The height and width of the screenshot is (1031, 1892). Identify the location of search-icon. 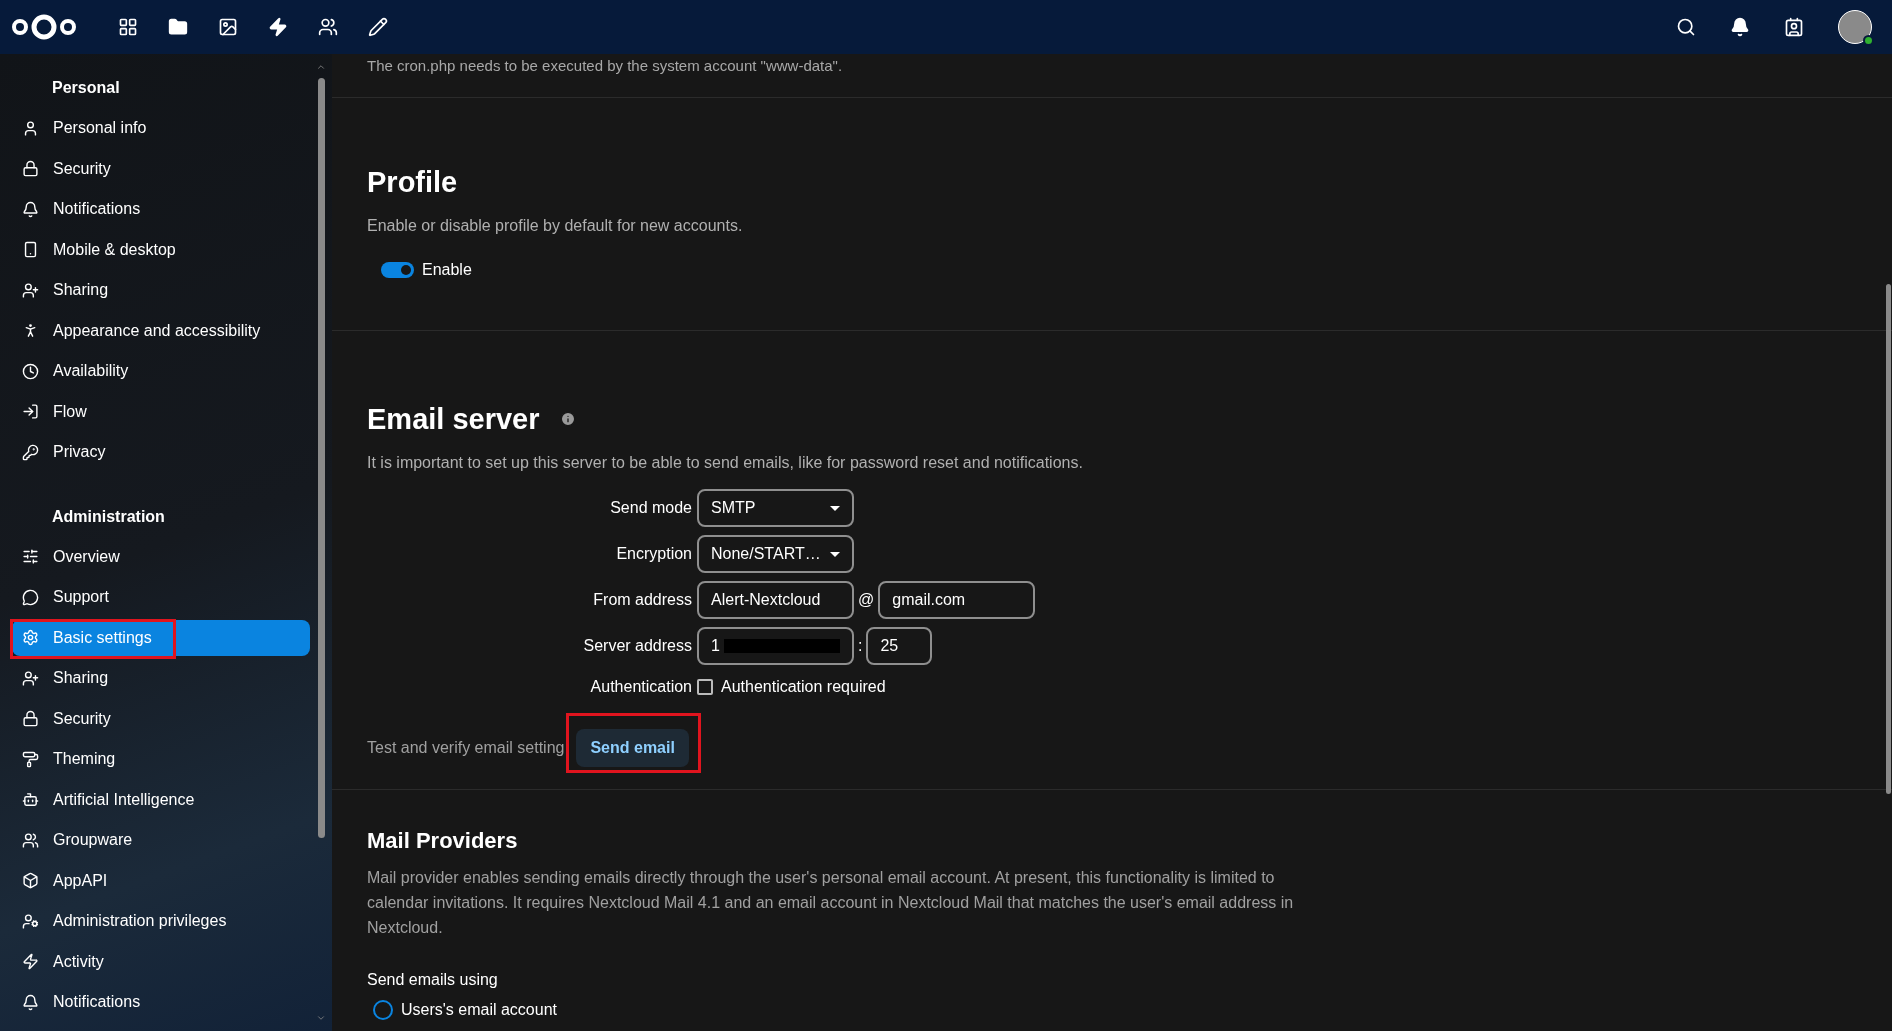
(1686, 27).